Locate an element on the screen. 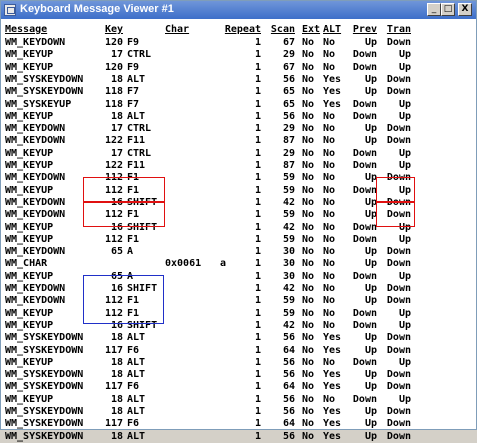  table-row: WM_KEYDOWN 112 F1 1 59 No No Up Down is located at coordinates (238, 300).